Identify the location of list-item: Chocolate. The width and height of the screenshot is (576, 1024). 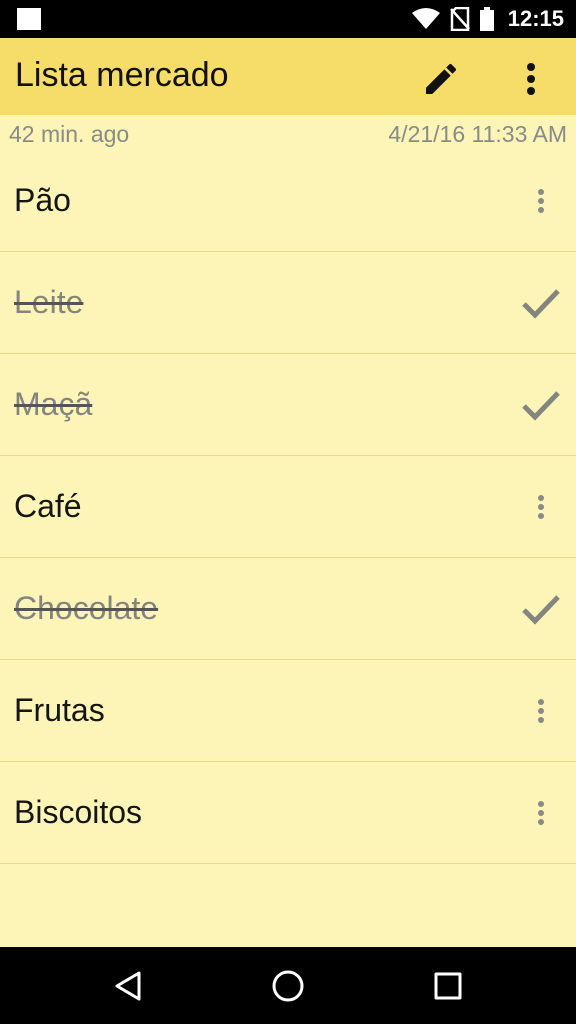
(288, 609).